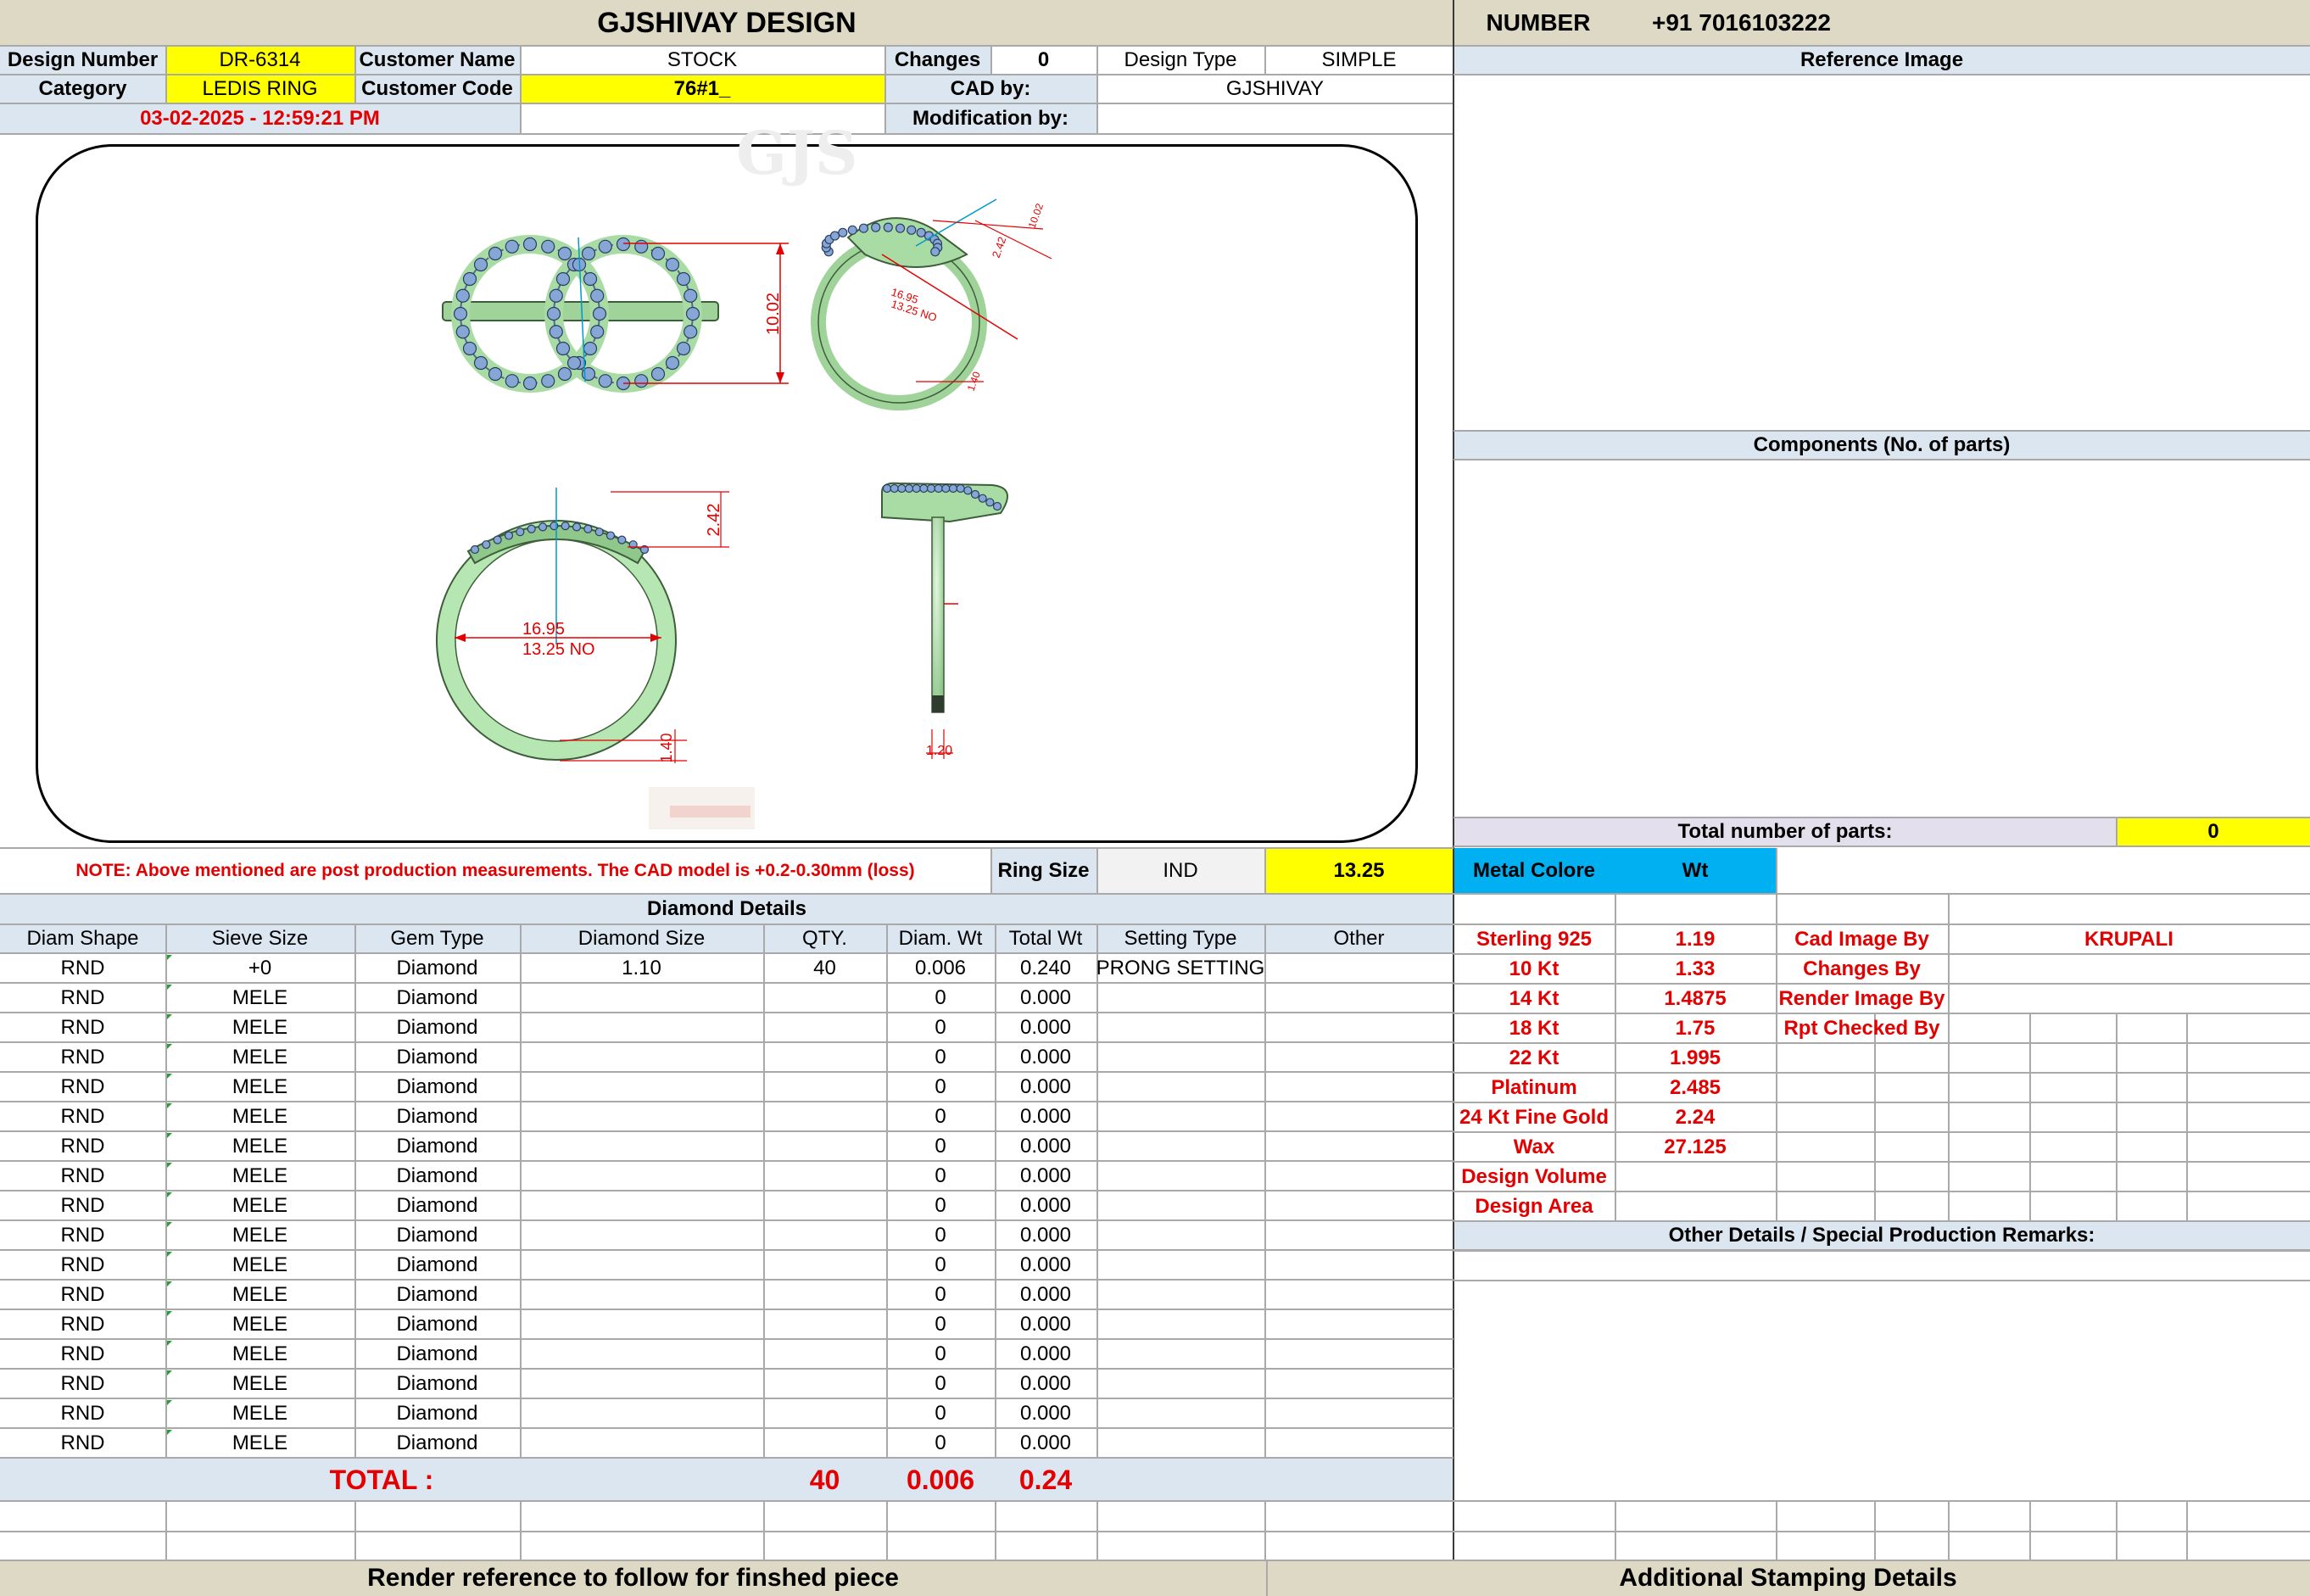 The height and width of the screenshot is (1596, 2310). Describe the element at coordinates (1180, 968) in the screenshot. I see `diamond-cell: PRONG SETTING` at that location.